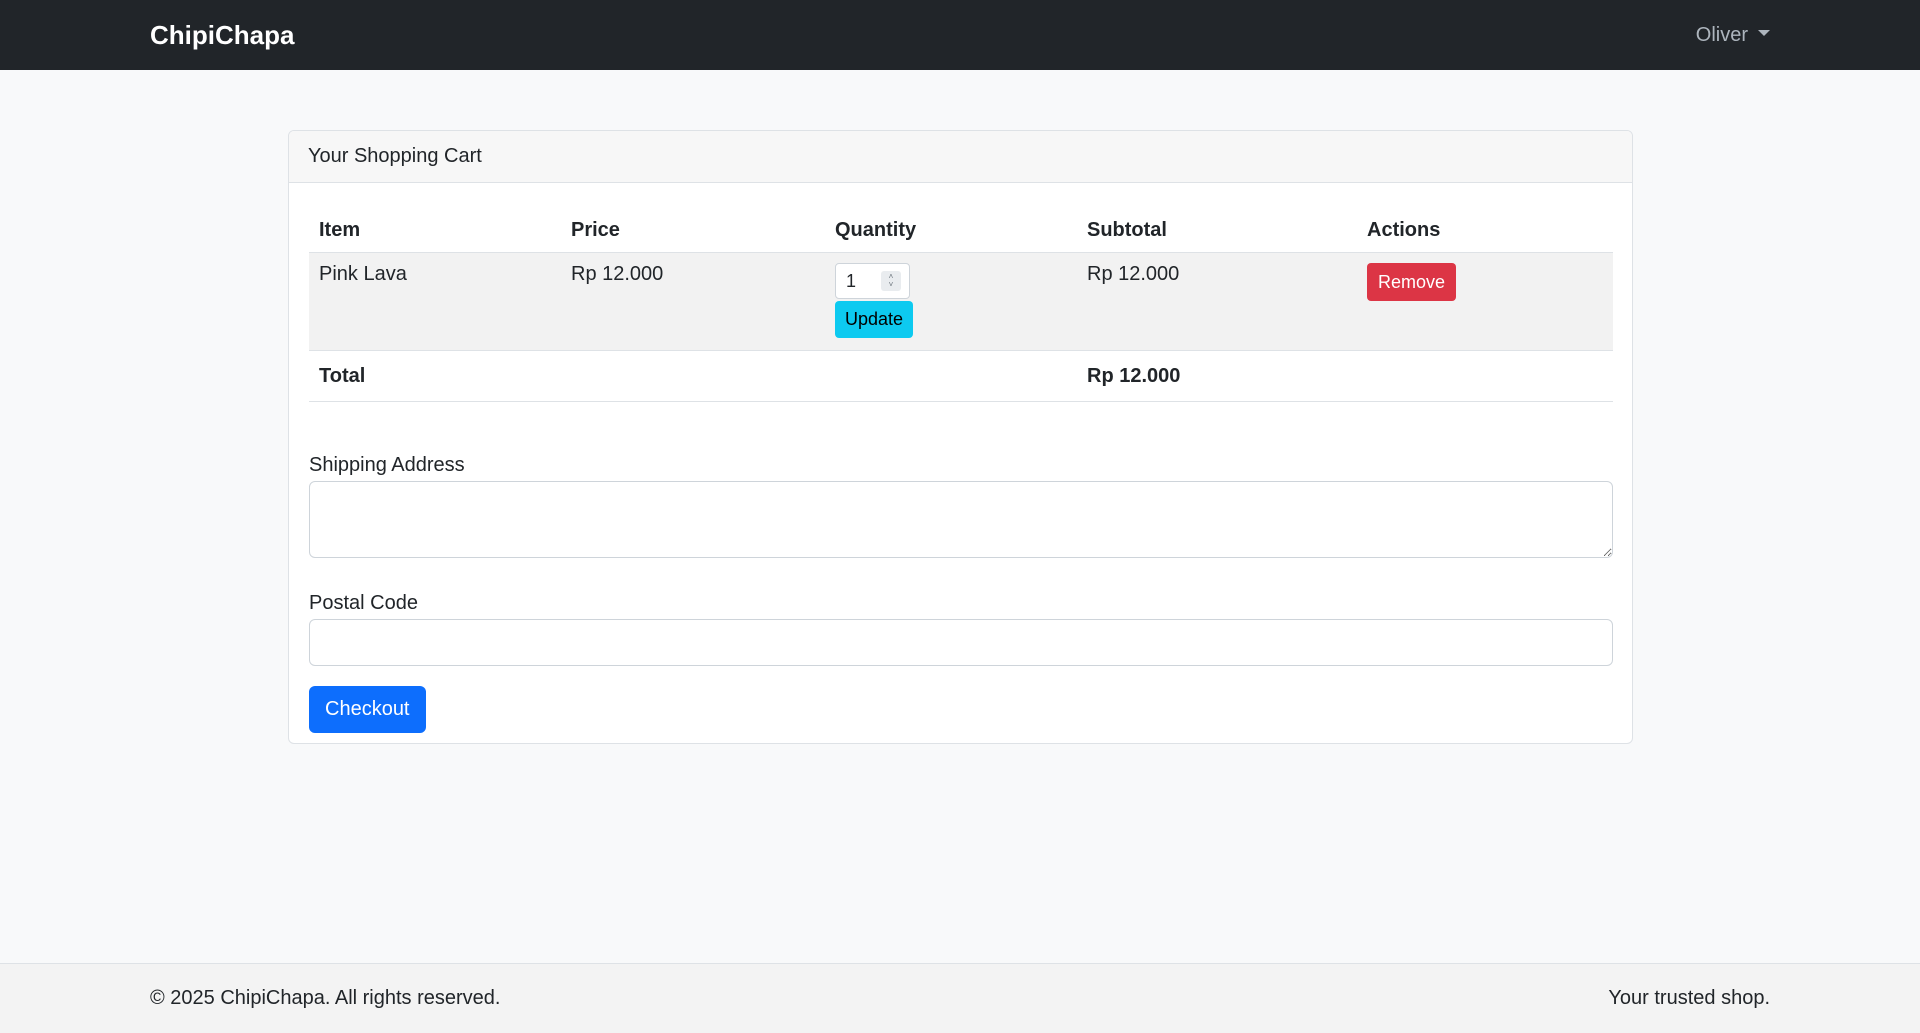 The width and height of the screenshot is (1920, 1033). Describe the element at coordinates (891, 281) in the screenshot. I see `spinner-icon: ˄ ˅` at that location.